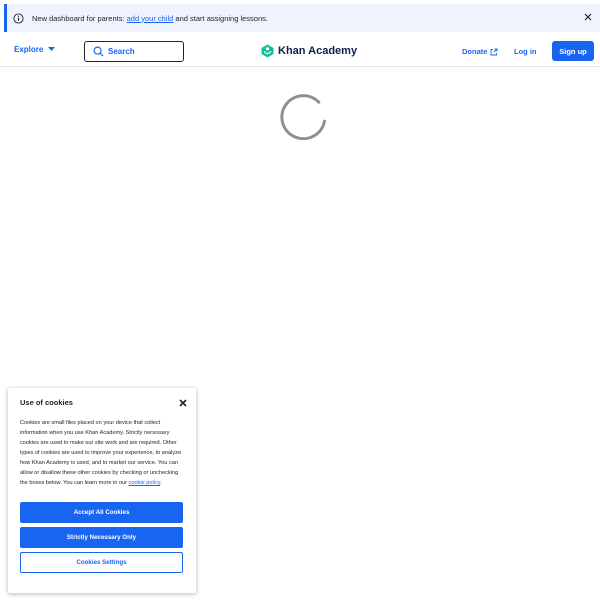 The height and width of the screenshot is (600, 600). Describe the element at coordinates (303, 117) in the screenshot. I see `loading-spinner-icon` at that location.